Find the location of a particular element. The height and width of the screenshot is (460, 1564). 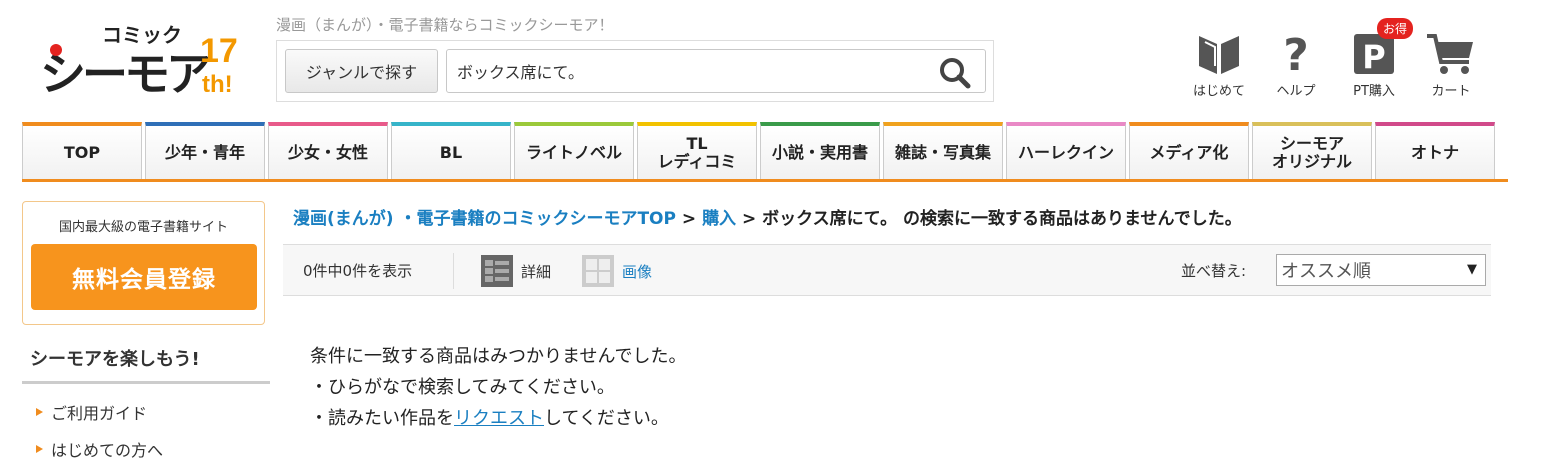

search-area: ジャンルで探す ボックス席にて。 is located at coordinates (635, 71).